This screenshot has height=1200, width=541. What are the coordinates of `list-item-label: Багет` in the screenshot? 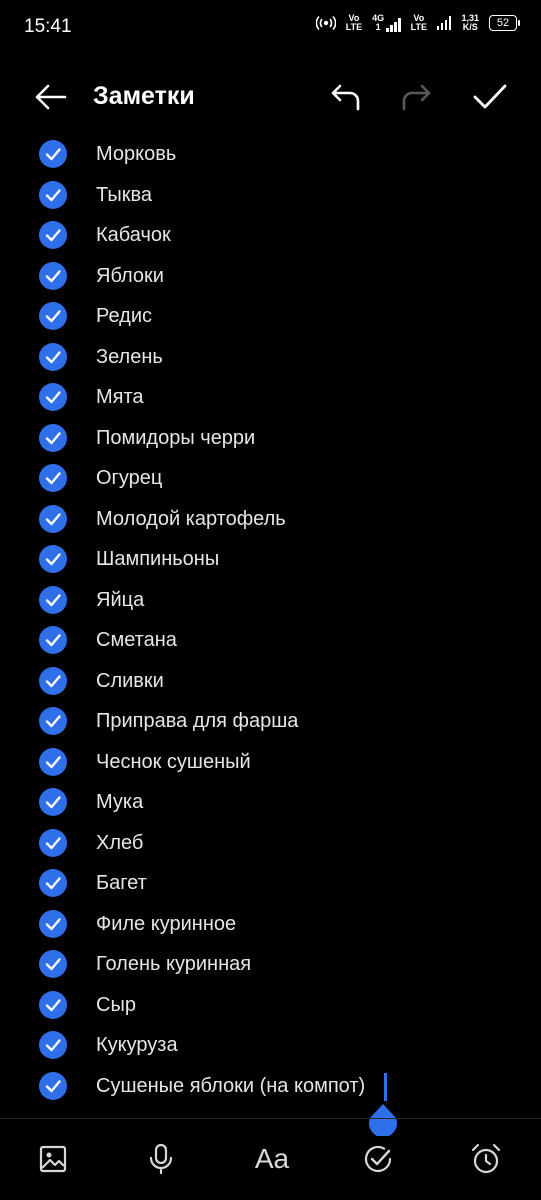 It's located at (121, 883).